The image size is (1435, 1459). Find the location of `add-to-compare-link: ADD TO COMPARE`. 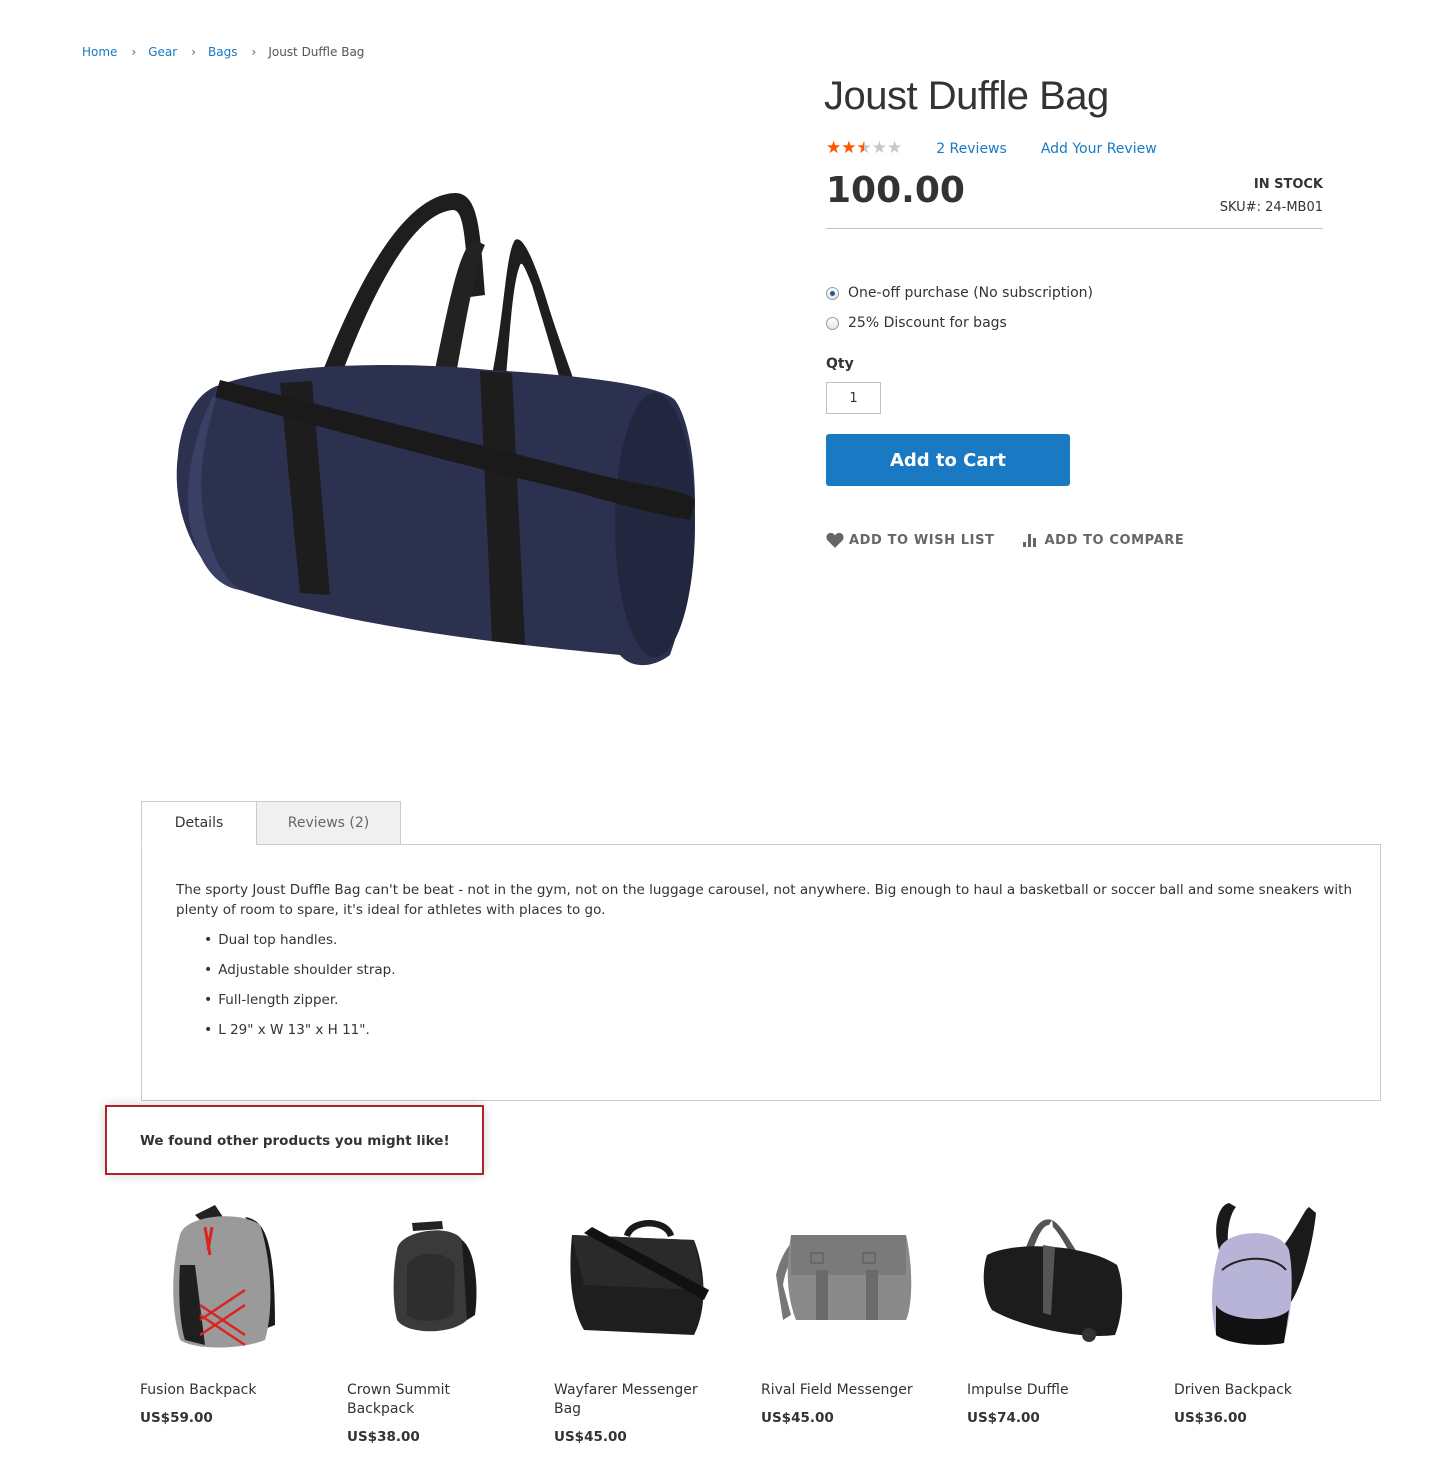

add-to-compare-link: ADD TO COMPARE is located at coordinates (1103, 540).